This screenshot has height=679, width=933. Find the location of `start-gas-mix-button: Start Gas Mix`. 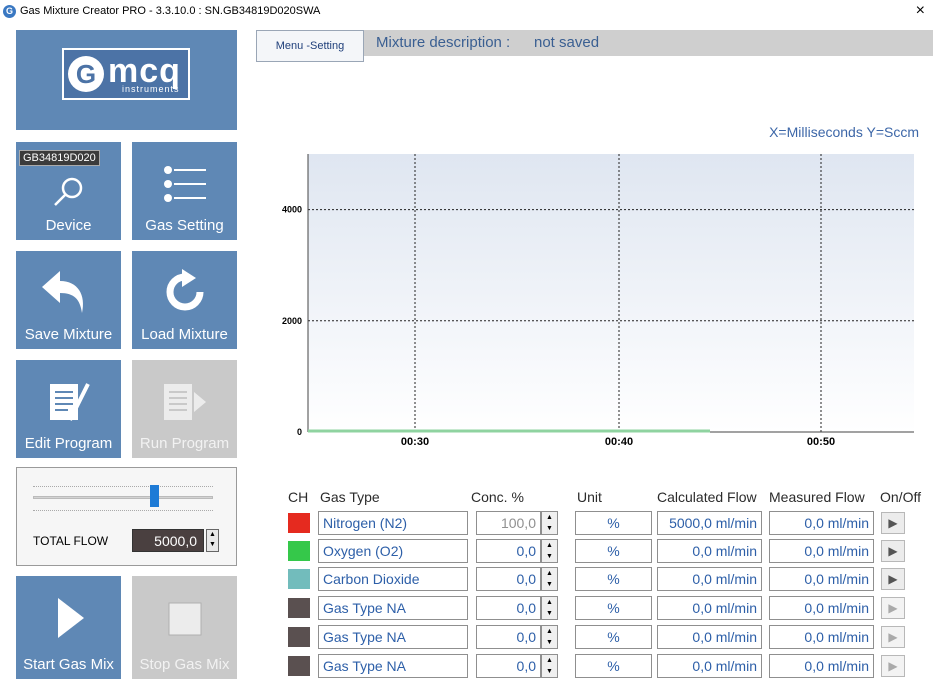

start-gas-mix-button: Start Gas Mix is located at coordinates (68, 627).